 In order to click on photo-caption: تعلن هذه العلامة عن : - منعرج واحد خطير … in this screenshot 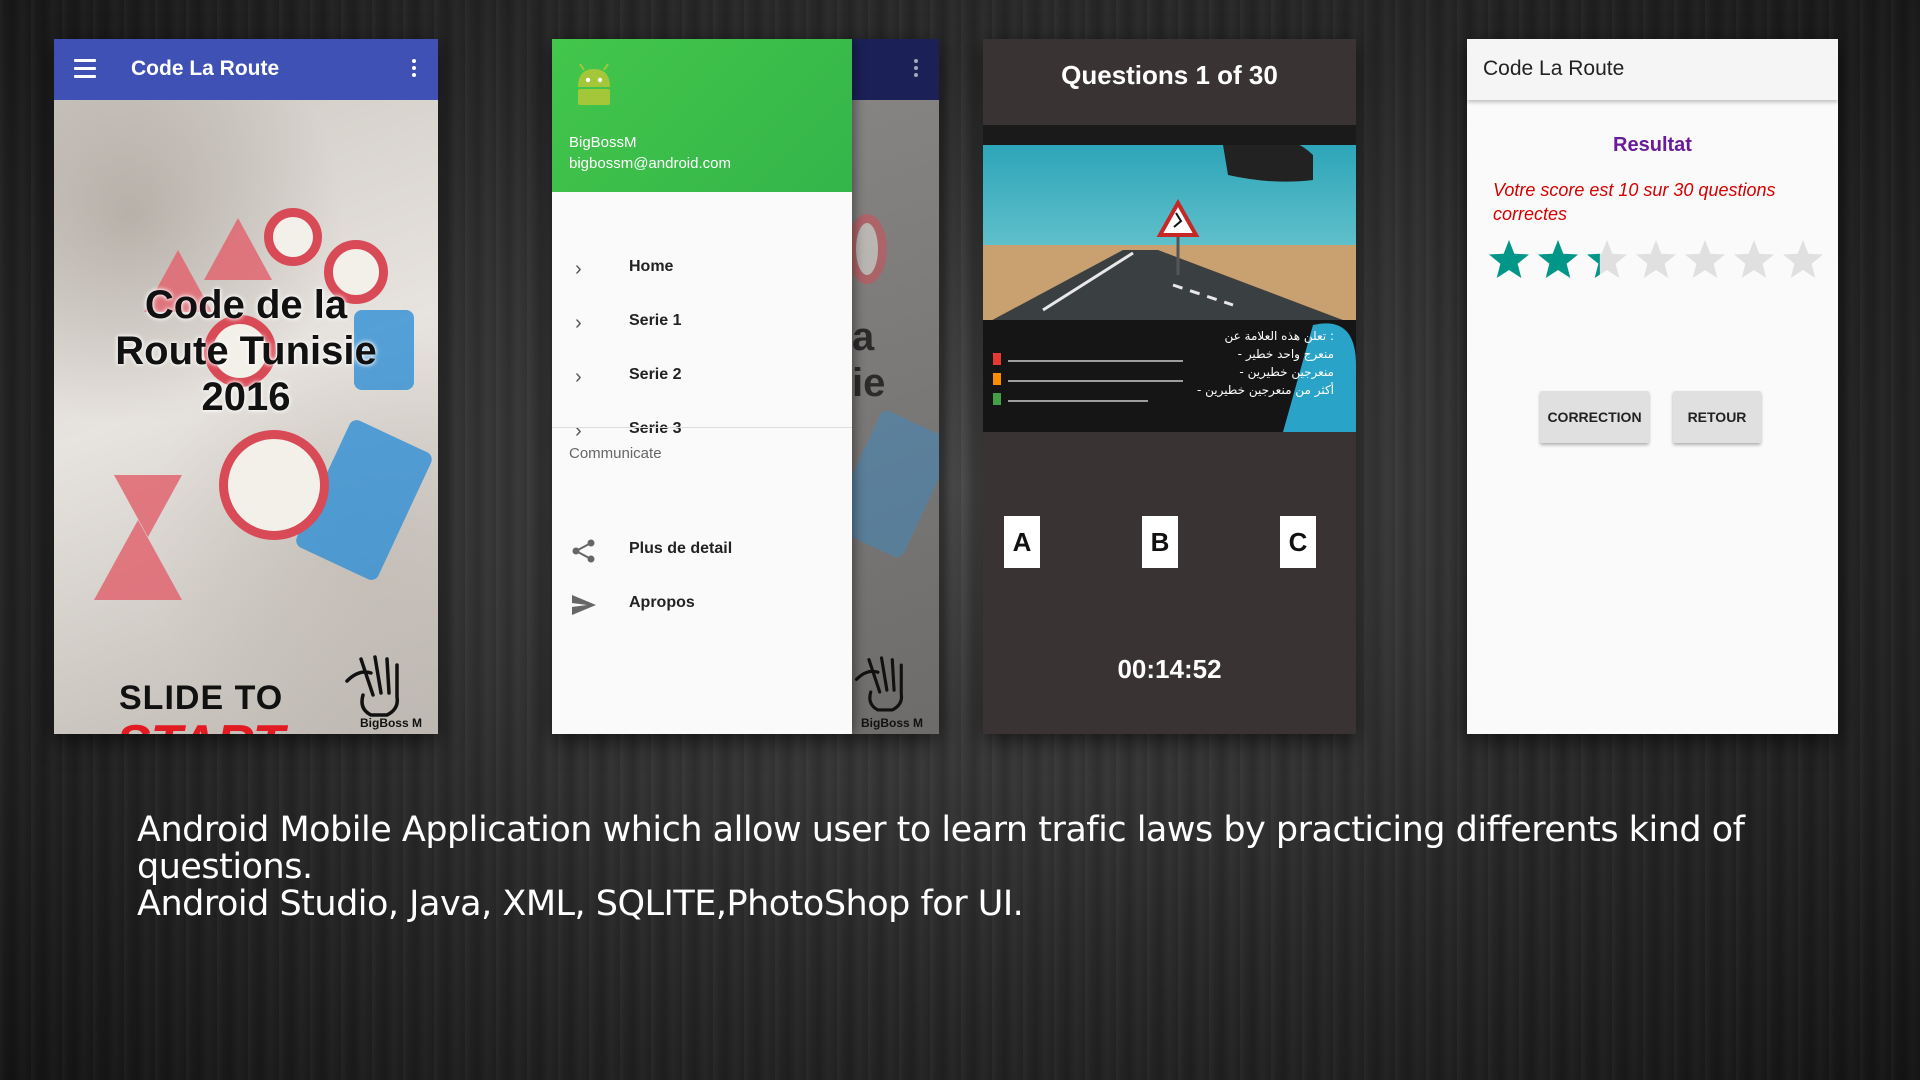, I will do `click(1265, 363)`.